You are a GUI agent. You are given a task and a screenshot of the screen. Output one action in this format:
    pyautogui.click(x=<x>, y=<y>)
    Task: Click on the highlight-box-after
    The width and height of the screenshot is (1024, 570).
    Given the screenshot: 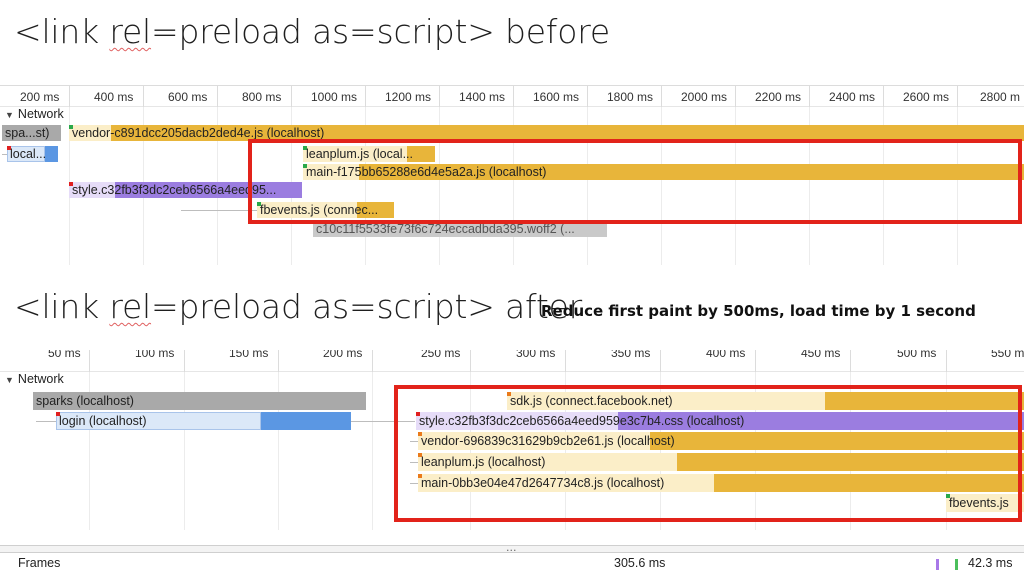 What is the action you would take?
    pyautogui.click(x=708, y=453)
    